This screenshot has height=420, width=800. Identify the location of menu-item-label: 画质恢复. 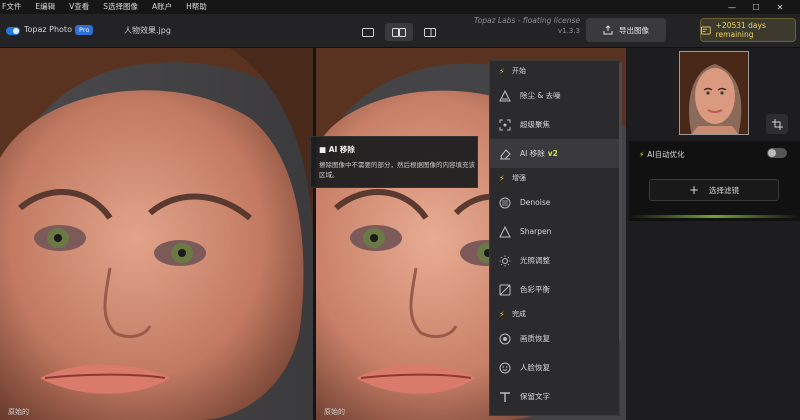
(535, 338).